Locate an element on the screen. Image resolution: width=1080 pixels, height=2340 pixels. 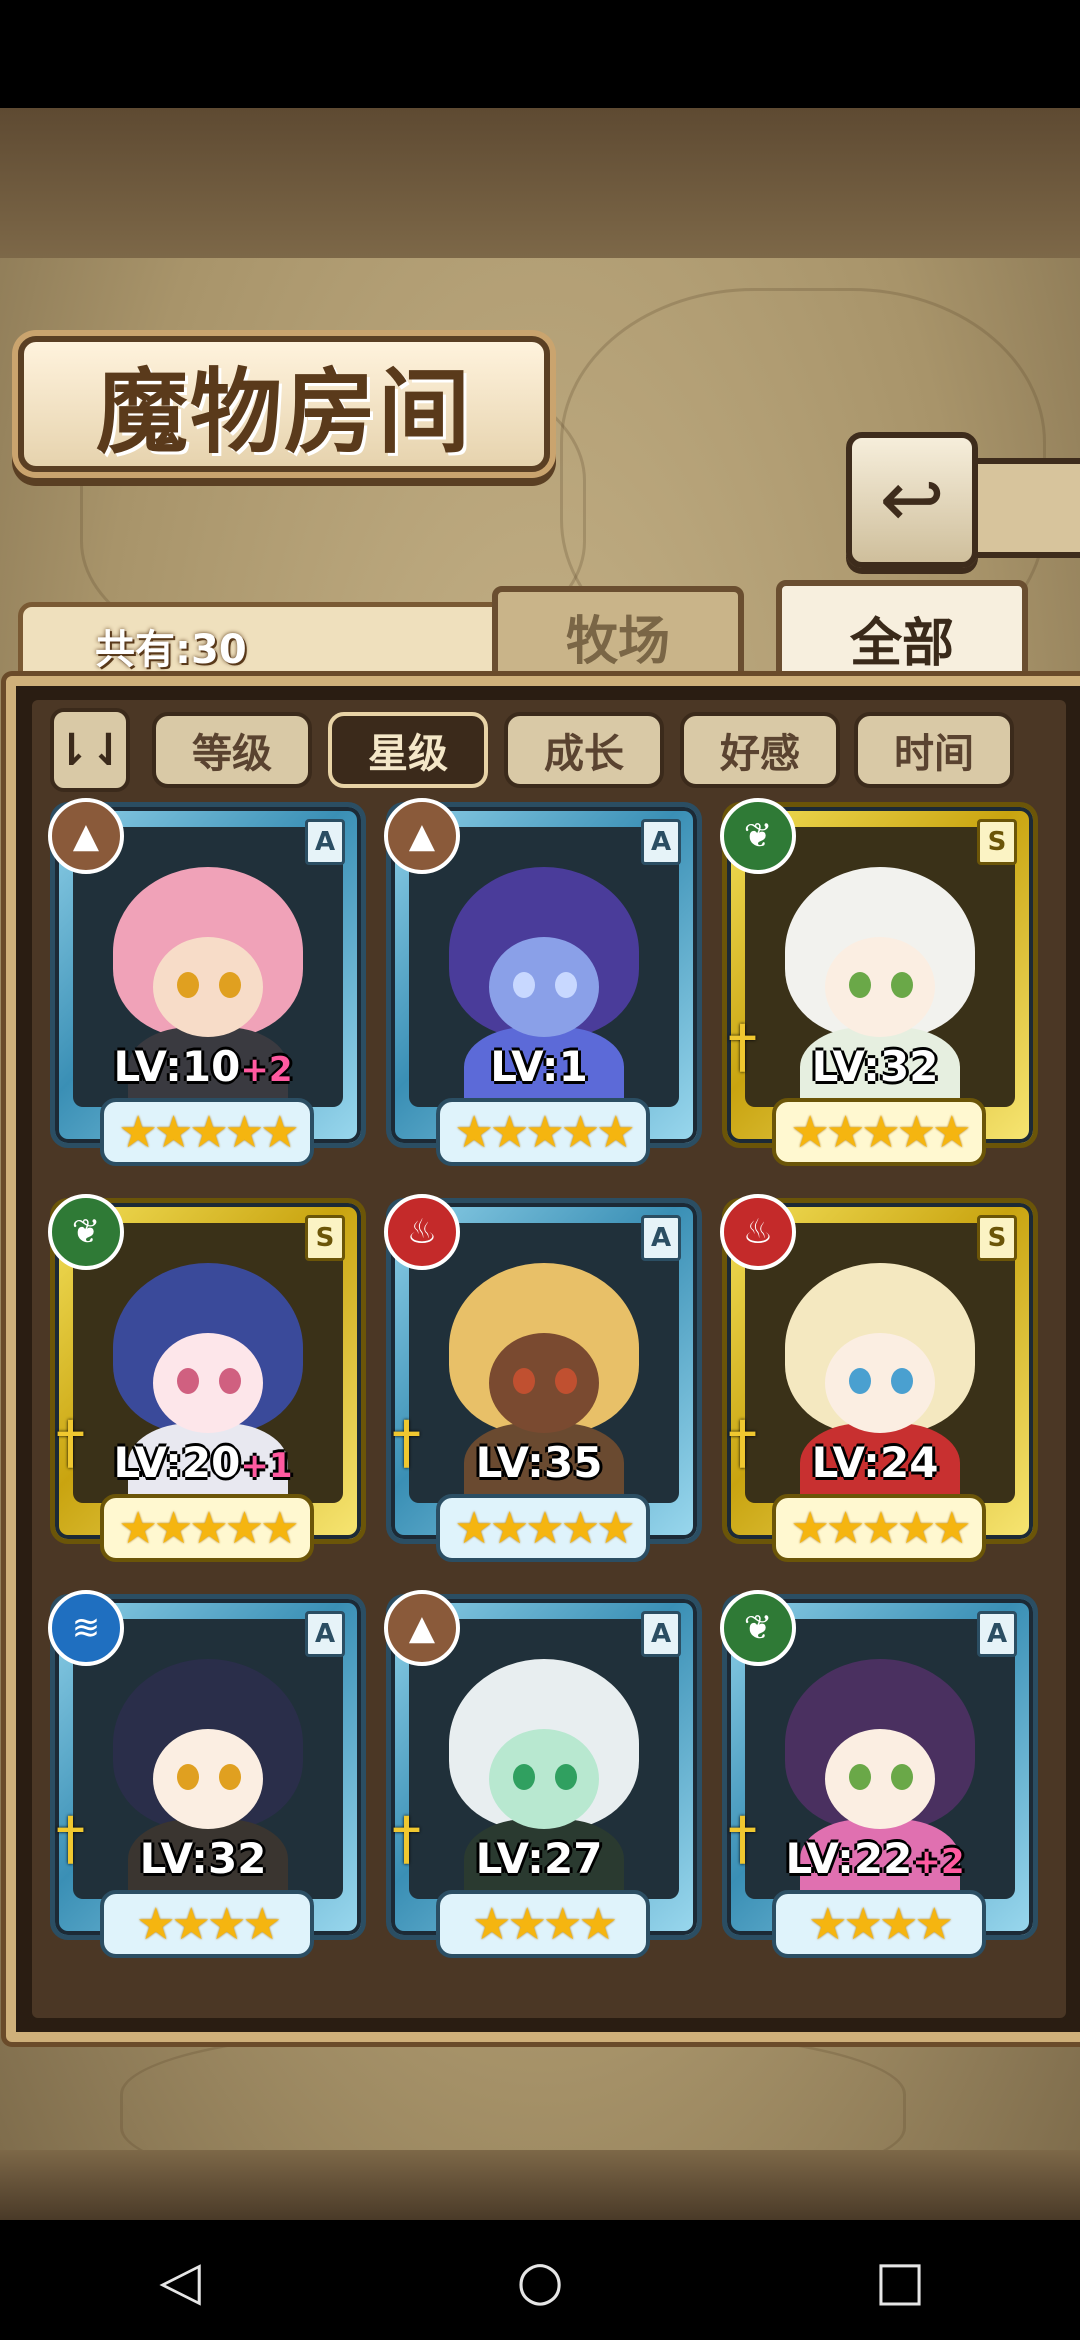
page-title-text: 魔物房间 is located at coordinates (283, 411).